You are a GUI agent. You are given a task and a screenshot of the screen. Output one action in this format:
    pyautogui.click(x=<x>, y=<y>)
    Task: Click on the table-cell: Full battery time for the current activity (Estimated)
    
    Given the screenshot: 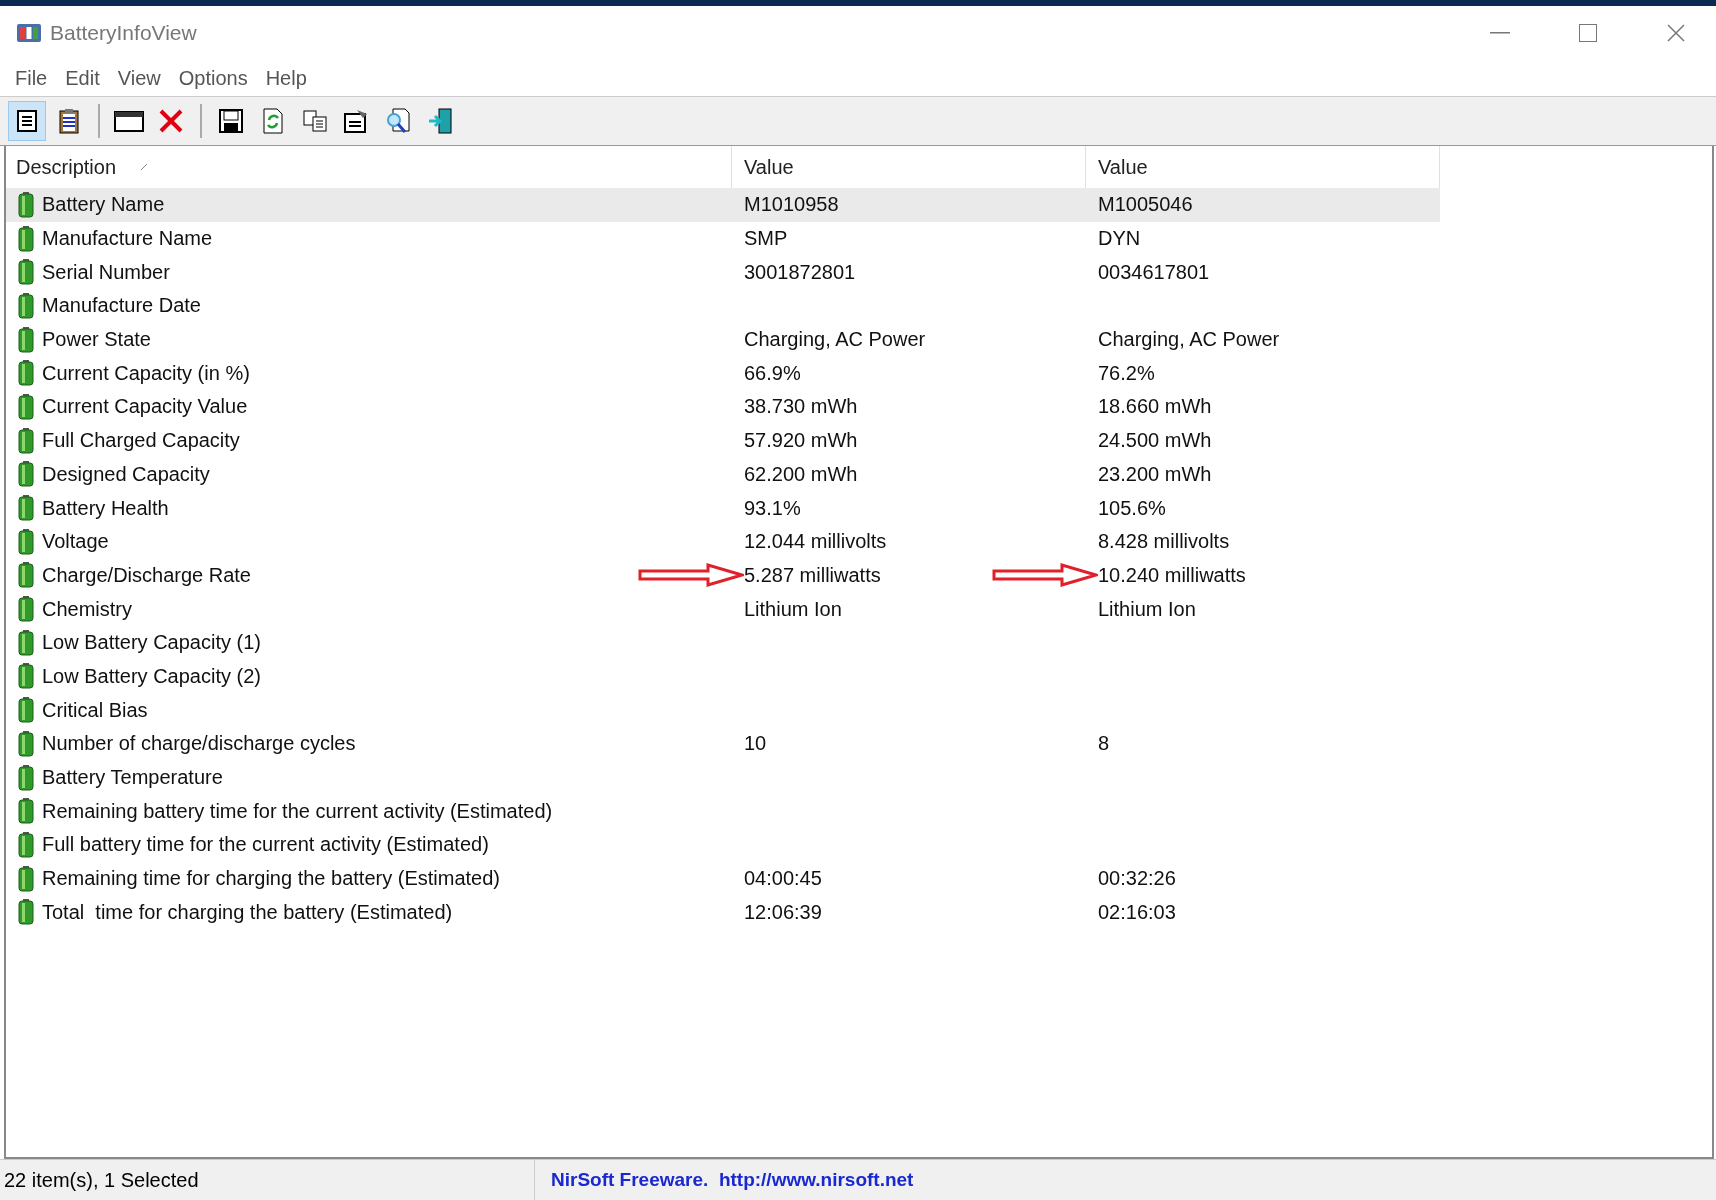 What is the action you would take?
    pyautogui.click(x=265, y=845)
    